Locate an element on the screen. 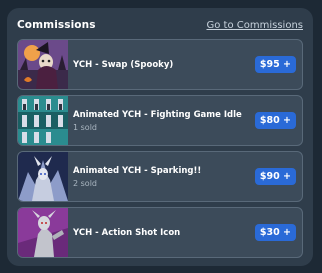 The width and height of the screenshot is (322, 273). card-header: Commissions Go to Commissions is located at coordinates (160, 25).